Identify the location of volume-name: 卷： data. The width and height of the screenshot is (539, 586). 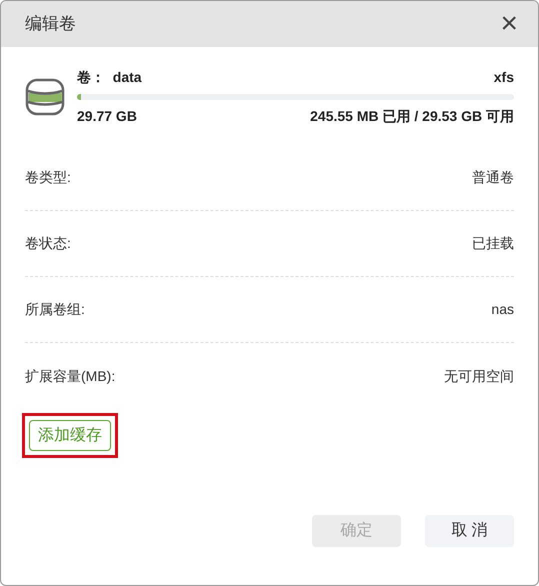
(109, 77).